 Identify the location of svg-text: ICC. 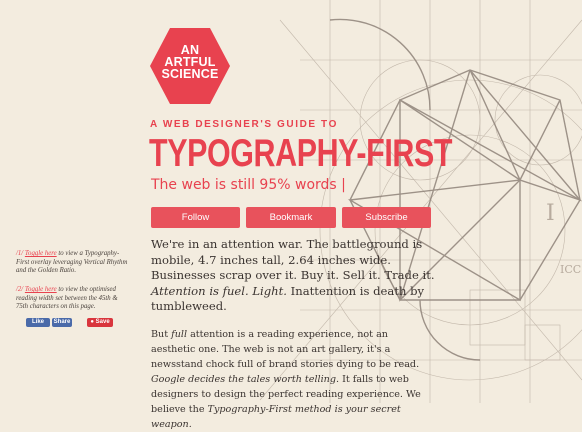
(570, 269).